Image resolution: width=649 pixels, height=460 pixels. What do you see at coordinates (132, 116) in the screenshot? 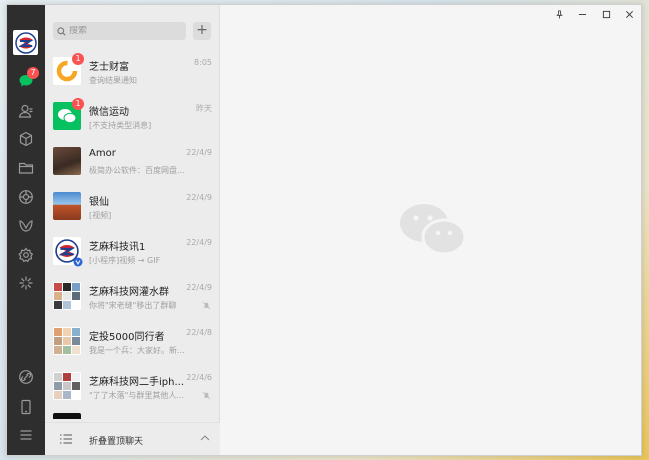
I see `chat-item: 1 微信运动 昨天 [不支持类型消息]` at bounding box center [132, 116].